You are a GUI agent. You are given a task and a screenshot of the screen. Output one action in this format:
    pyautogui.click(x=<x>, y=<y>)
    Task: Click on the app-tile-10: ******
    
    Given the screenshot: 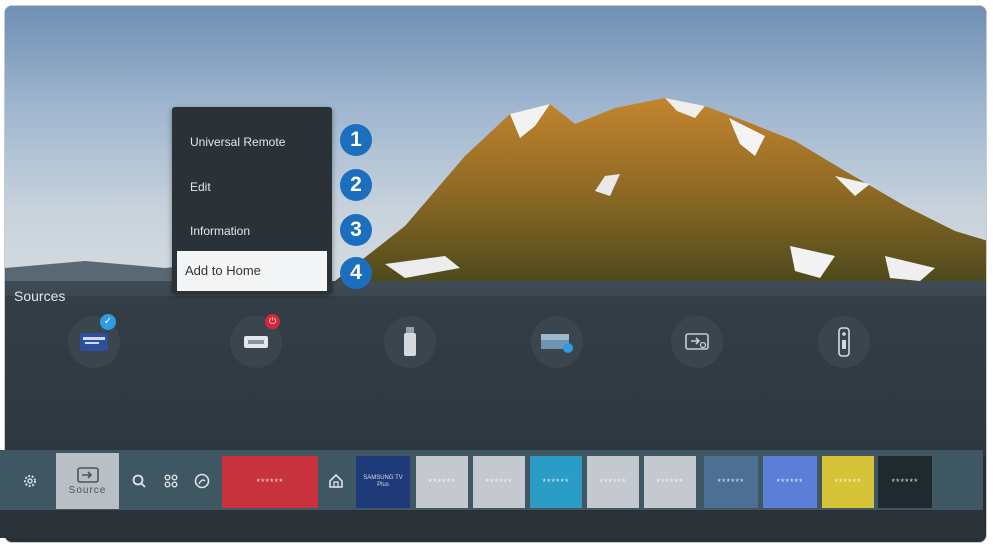 What is the action you would take?
    pyautogui.click(x=848, y=482)
    